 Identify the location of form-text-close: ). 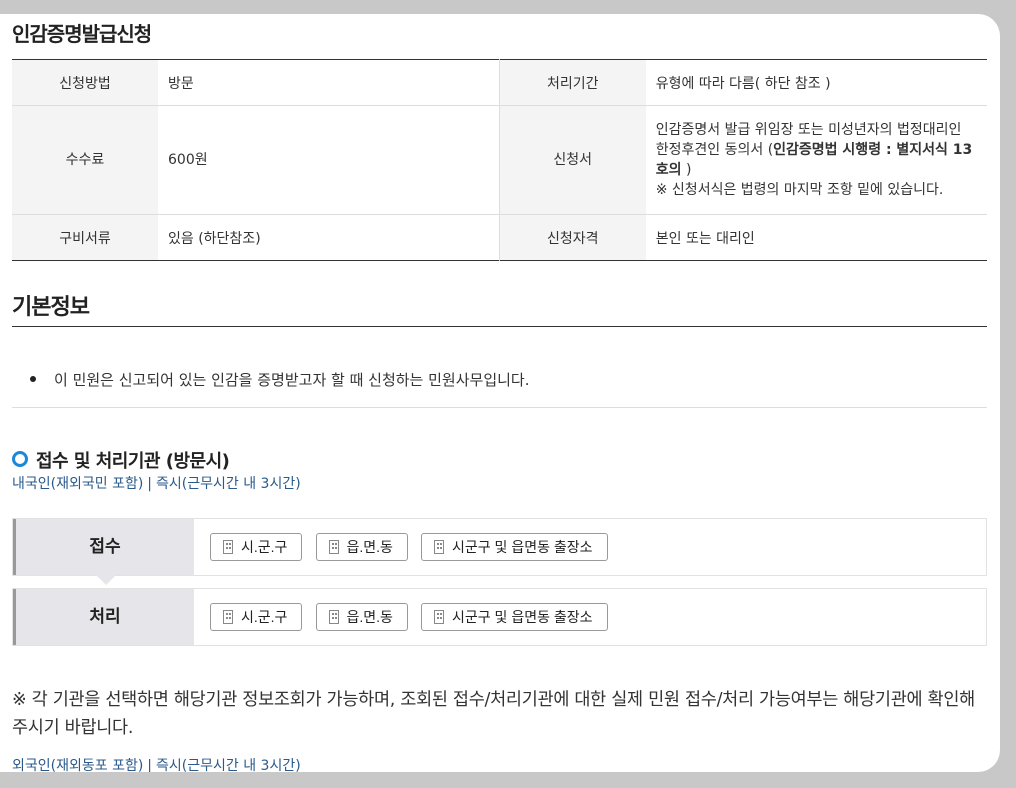
(686, 170).